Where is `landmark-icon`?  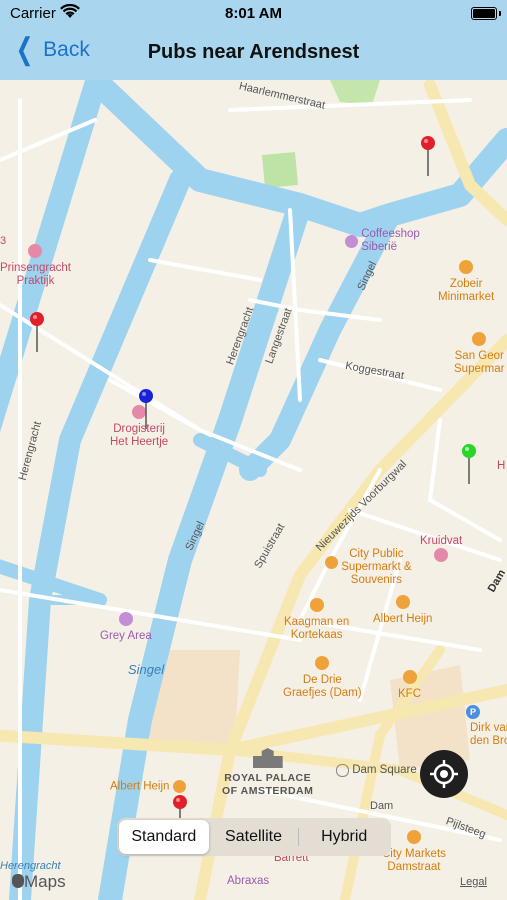 landmark-icon is located at coordinates (342, 770).